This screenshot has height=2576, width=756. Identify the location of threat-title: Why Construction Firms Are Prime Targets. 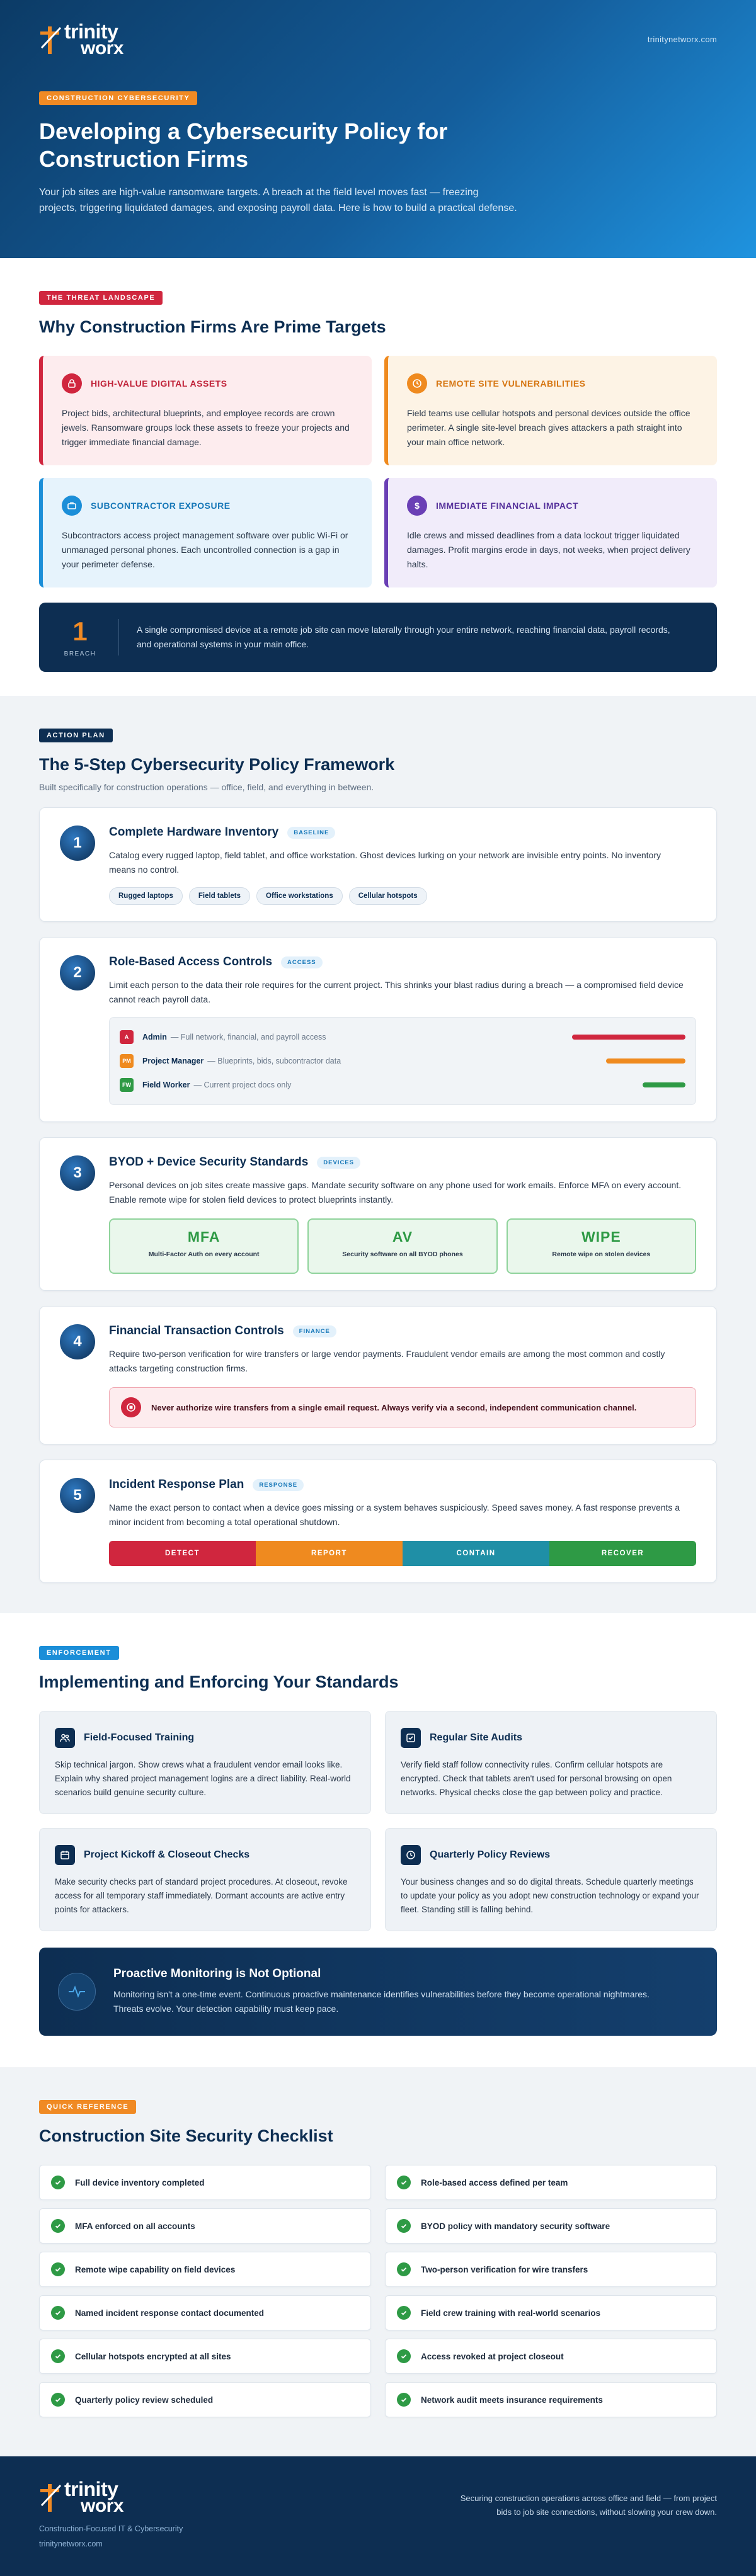
(212, 326).